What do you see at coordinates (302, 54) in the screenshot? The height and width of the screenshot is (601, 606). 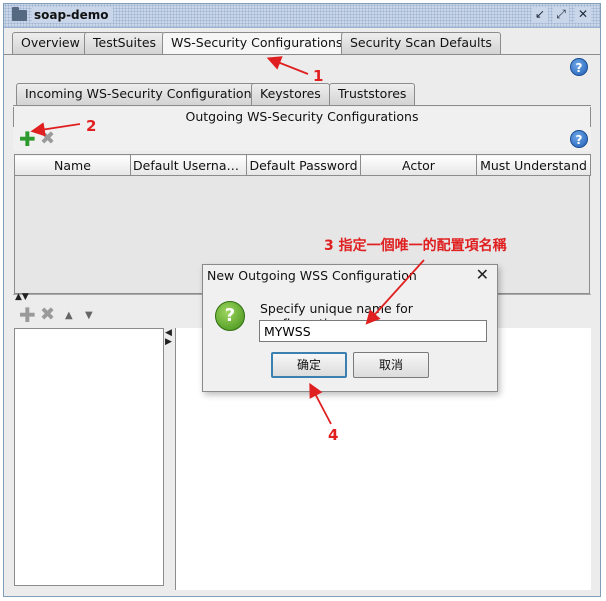 I see `tab-divider` at bounding box center [302, 54].